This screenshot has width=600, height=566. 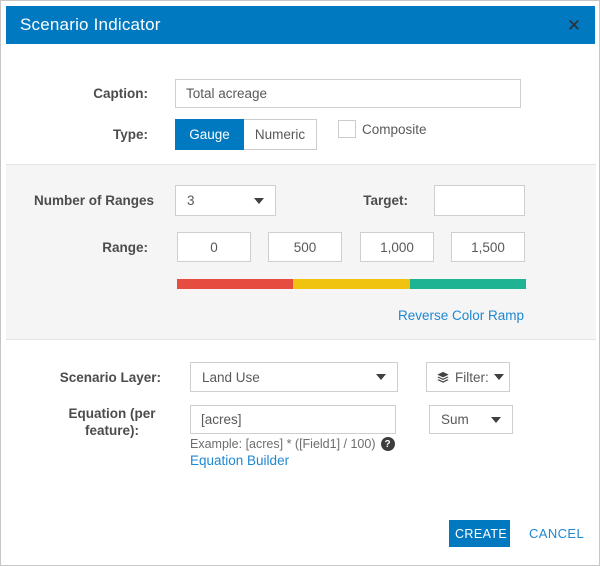 I want to click on equation-label-line2: feature):, so click(x=111, y=430).